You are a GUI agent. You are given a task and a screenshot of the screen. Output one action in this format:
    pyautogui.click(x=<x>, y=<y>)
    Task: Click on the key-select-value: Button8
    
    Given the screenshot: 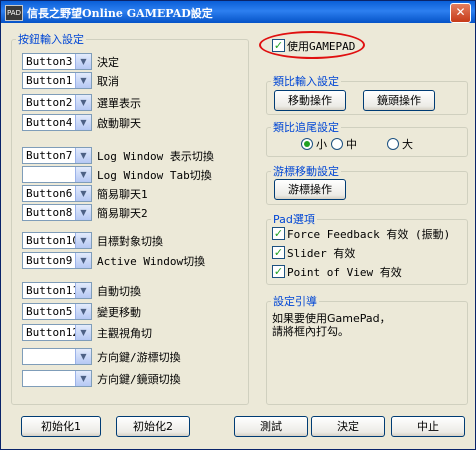 What is the action you would take?
    pyautogui.click(x=49, y=212)
    